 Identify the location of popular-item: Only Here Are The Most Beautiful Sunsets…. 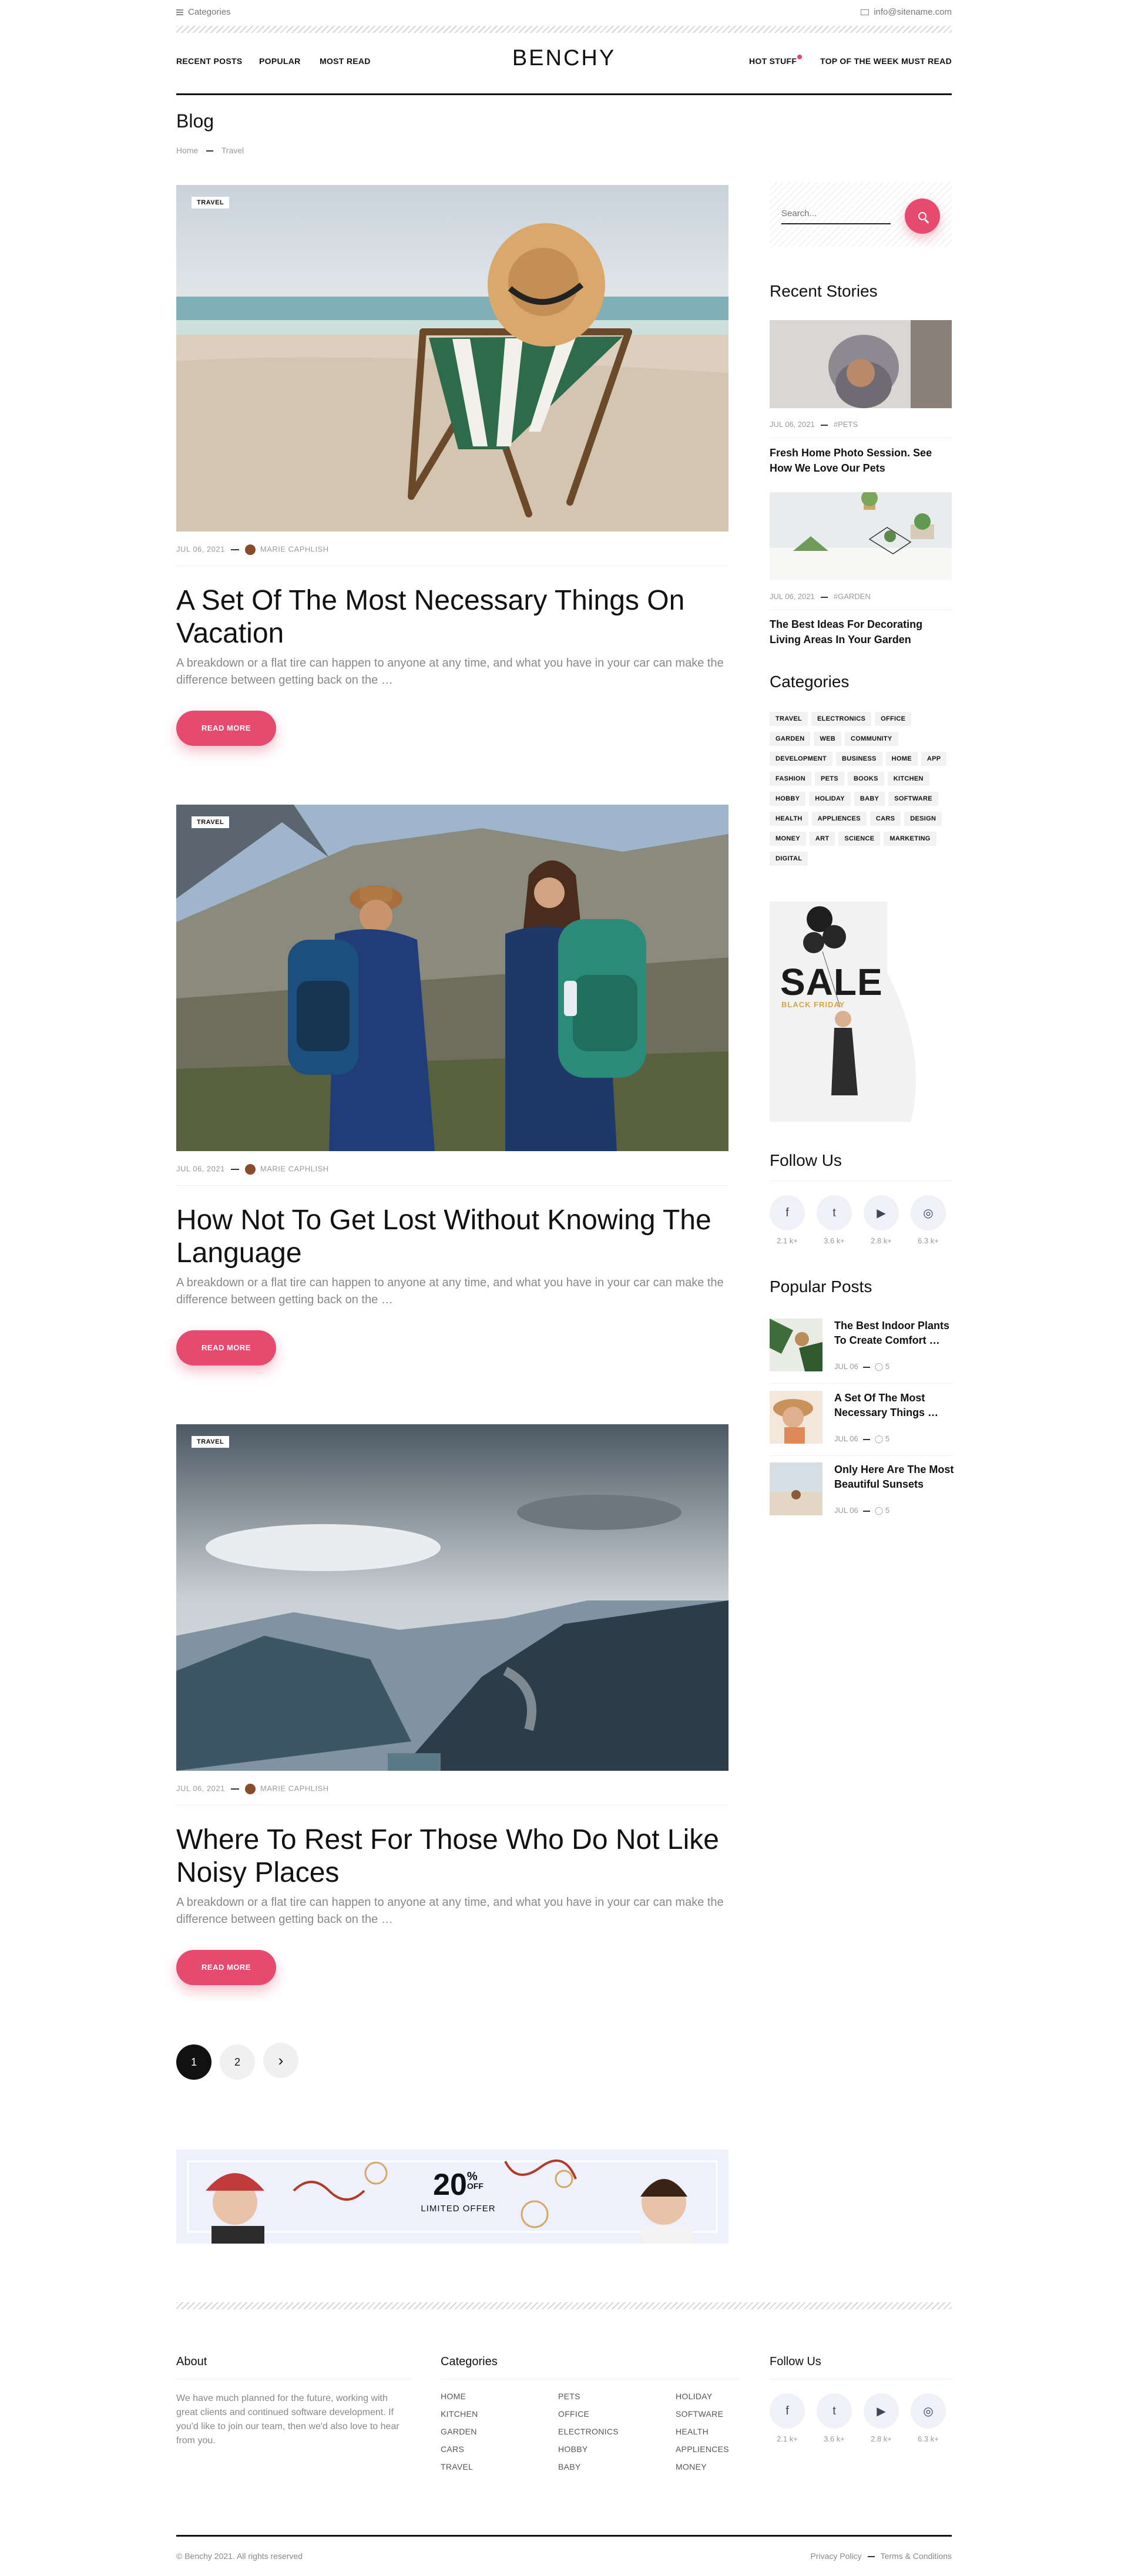
(862, 1491).